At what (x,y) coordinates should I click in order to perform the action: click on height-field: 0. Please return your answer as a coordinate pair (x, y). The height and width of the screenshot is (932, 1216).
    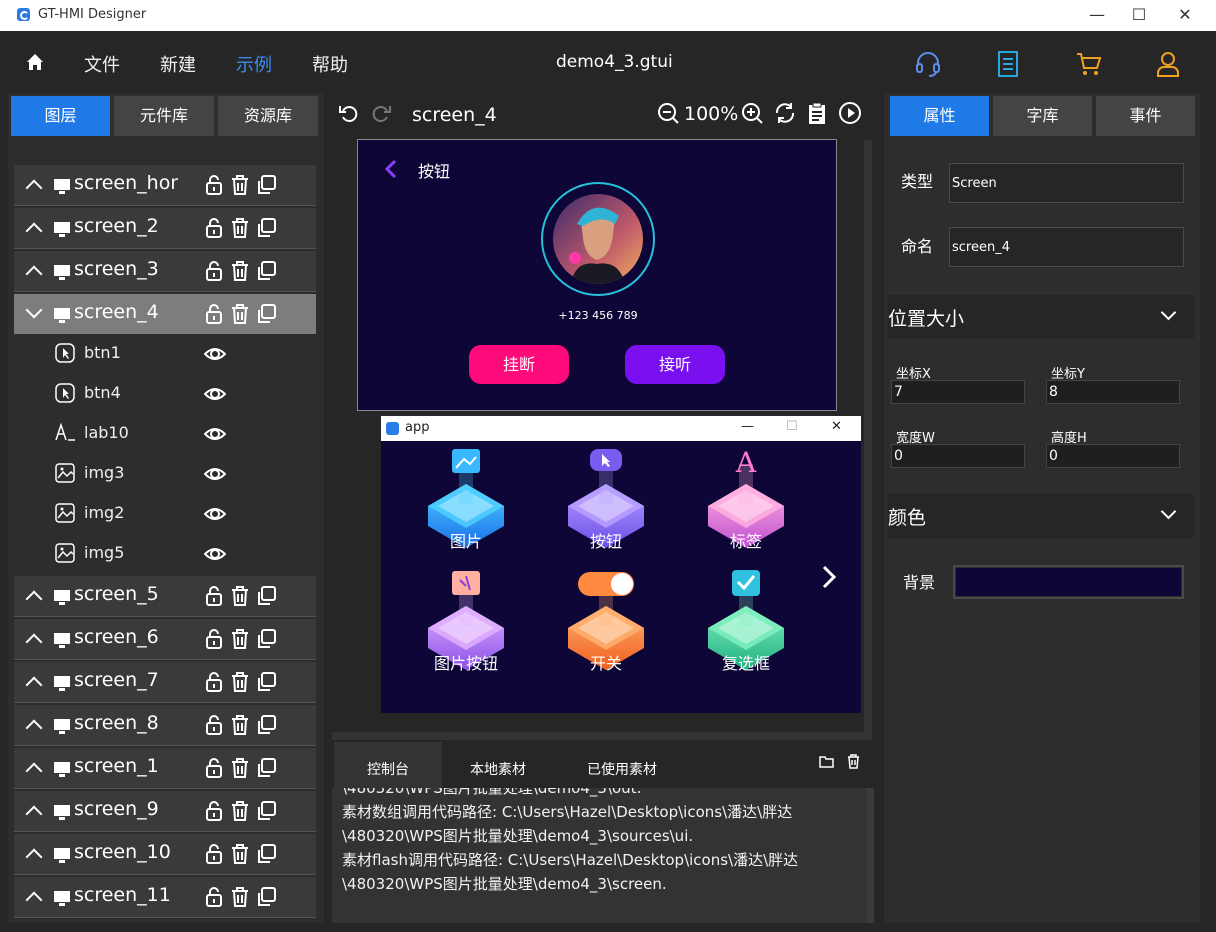
    Looking at the image, I should click on (1113, 456).